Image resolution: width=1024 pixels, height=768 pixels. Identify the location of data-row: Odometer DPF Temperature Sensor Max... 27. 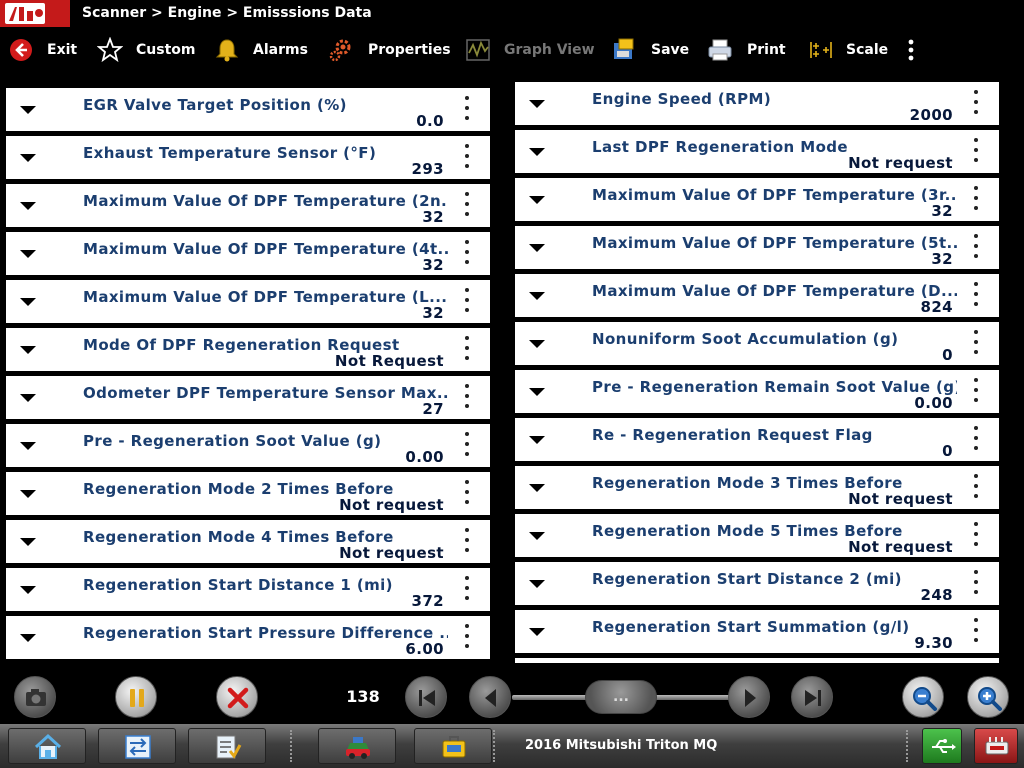
(248, 397).